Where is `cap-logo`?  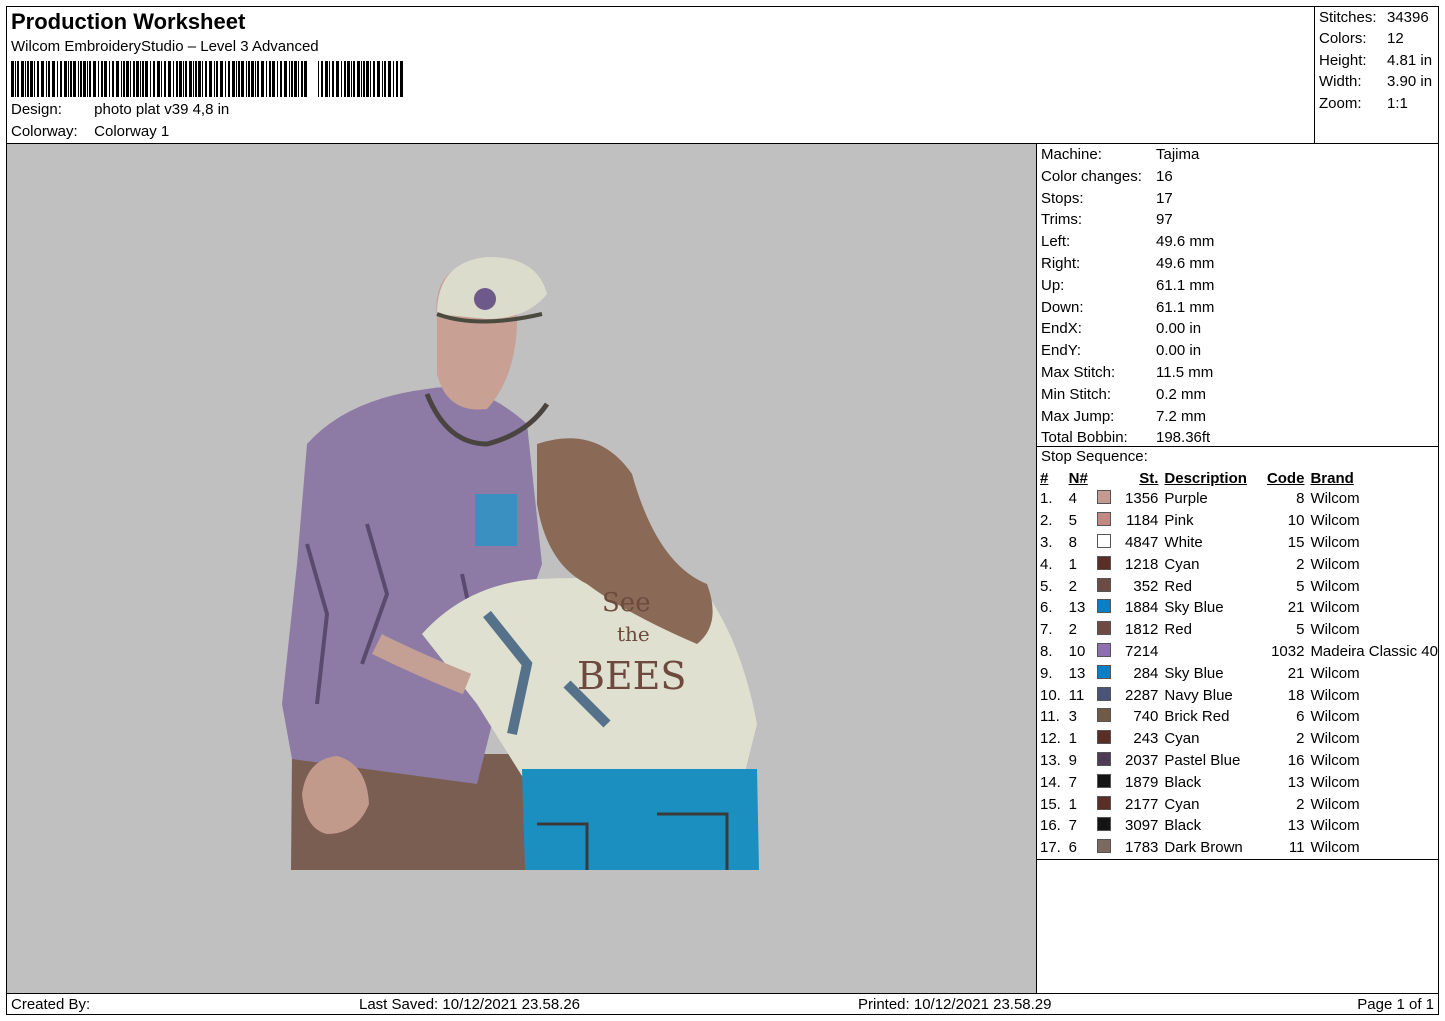
cap-logo is located at coordinates (485, 299).